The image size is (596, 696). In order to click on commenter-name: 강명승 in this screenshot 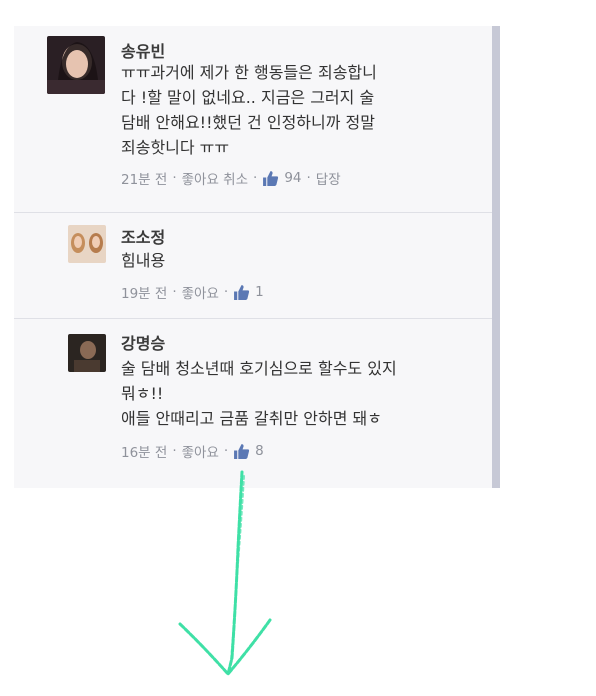, I will do `click(143, 342)`.